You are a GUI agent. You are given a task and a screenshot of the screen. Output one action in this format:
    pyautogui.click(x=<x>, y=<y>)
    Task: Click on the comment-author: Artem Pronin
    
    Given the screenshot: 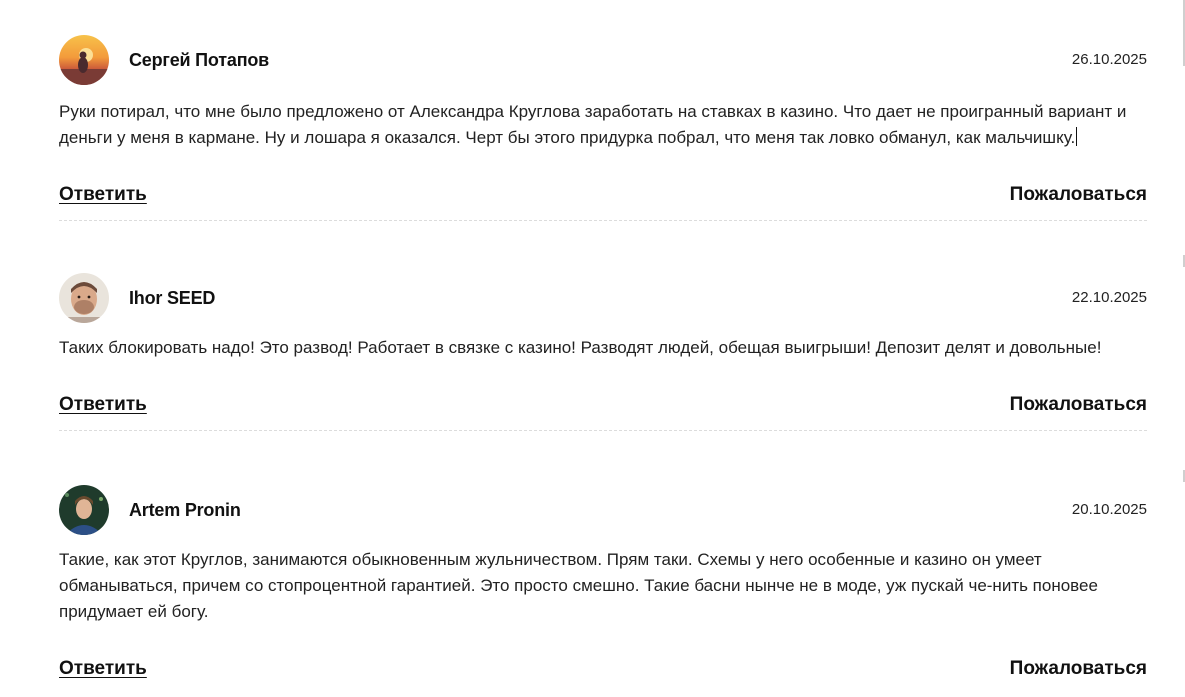 What is the action you would take?
    pyautogui.click(x=185, y=510)
    